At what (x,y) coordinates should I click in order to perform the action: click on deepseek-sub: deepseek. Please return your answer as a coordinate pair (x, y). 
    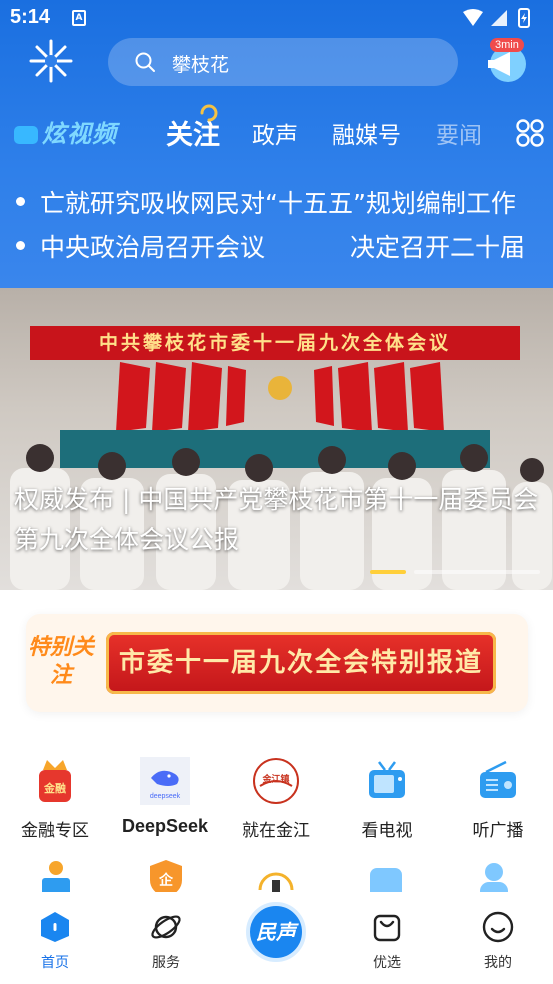
    Looking at the image, I should click on (165, 796).